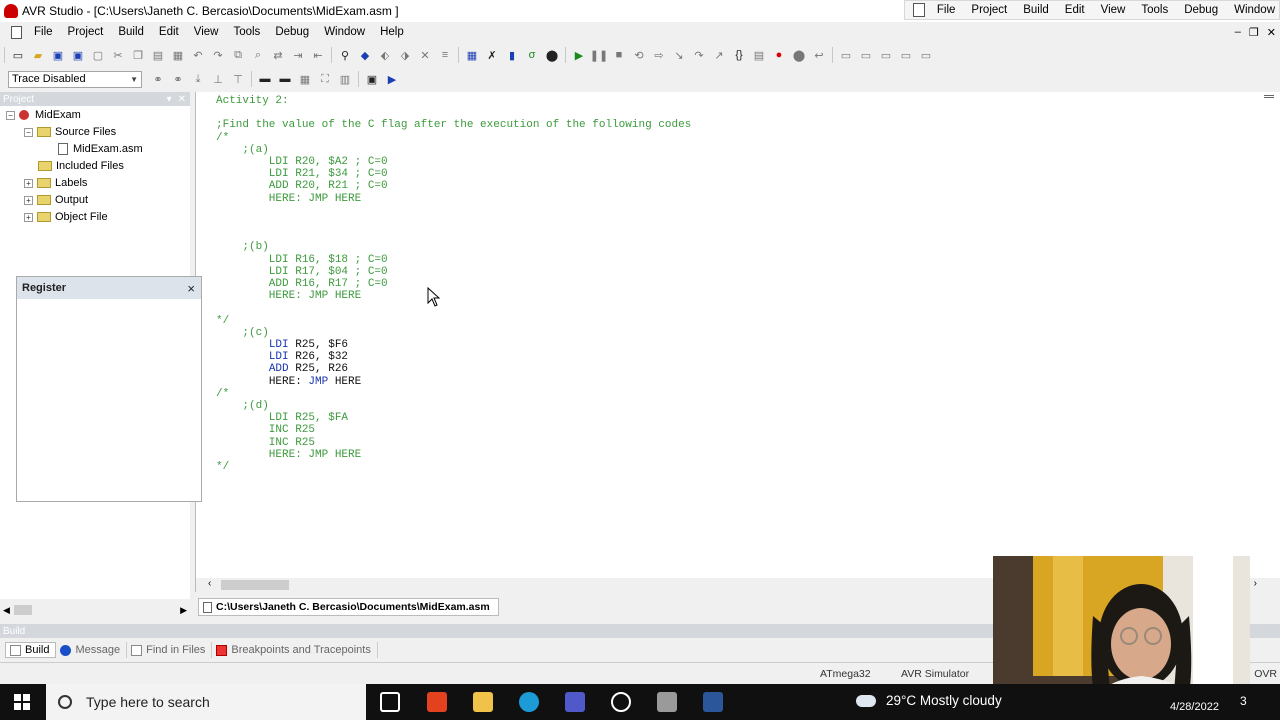 The width and height of the screenshot is (1280, 720). What do you see at coordinates (1075, 10) in the screenshot?
I see `host-menu-edit: Edit` at bounding box center [1075, 10].